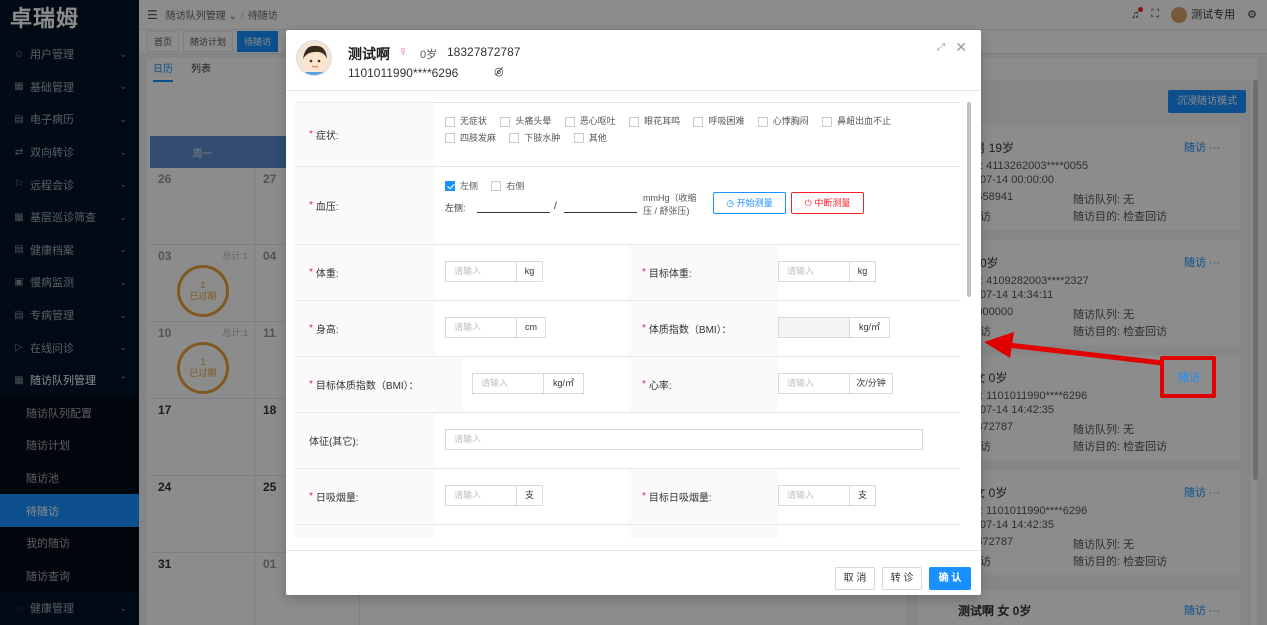  What do you see at coordinates (749, 203) in the screenshot?
I see `start-measure-button: ◷ 开始测量` at bounding box center [749, 203].